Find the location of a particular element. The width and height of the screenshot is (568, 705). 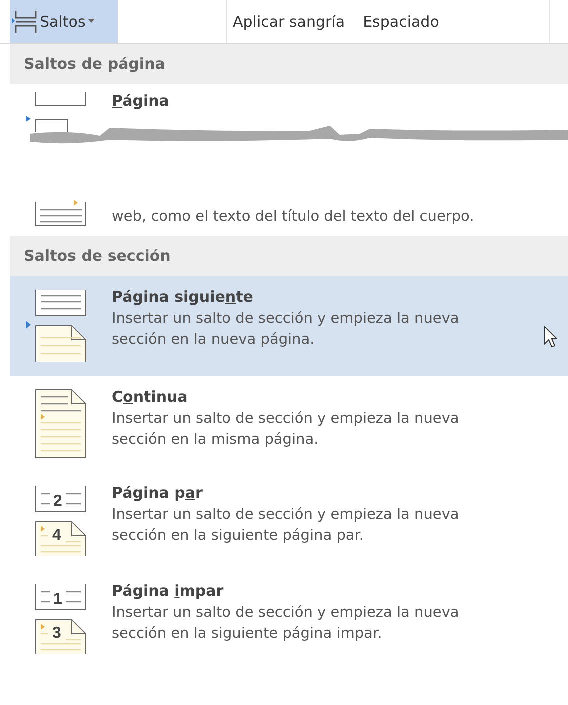

item-title: Página par is located at coordinates (158, 493).